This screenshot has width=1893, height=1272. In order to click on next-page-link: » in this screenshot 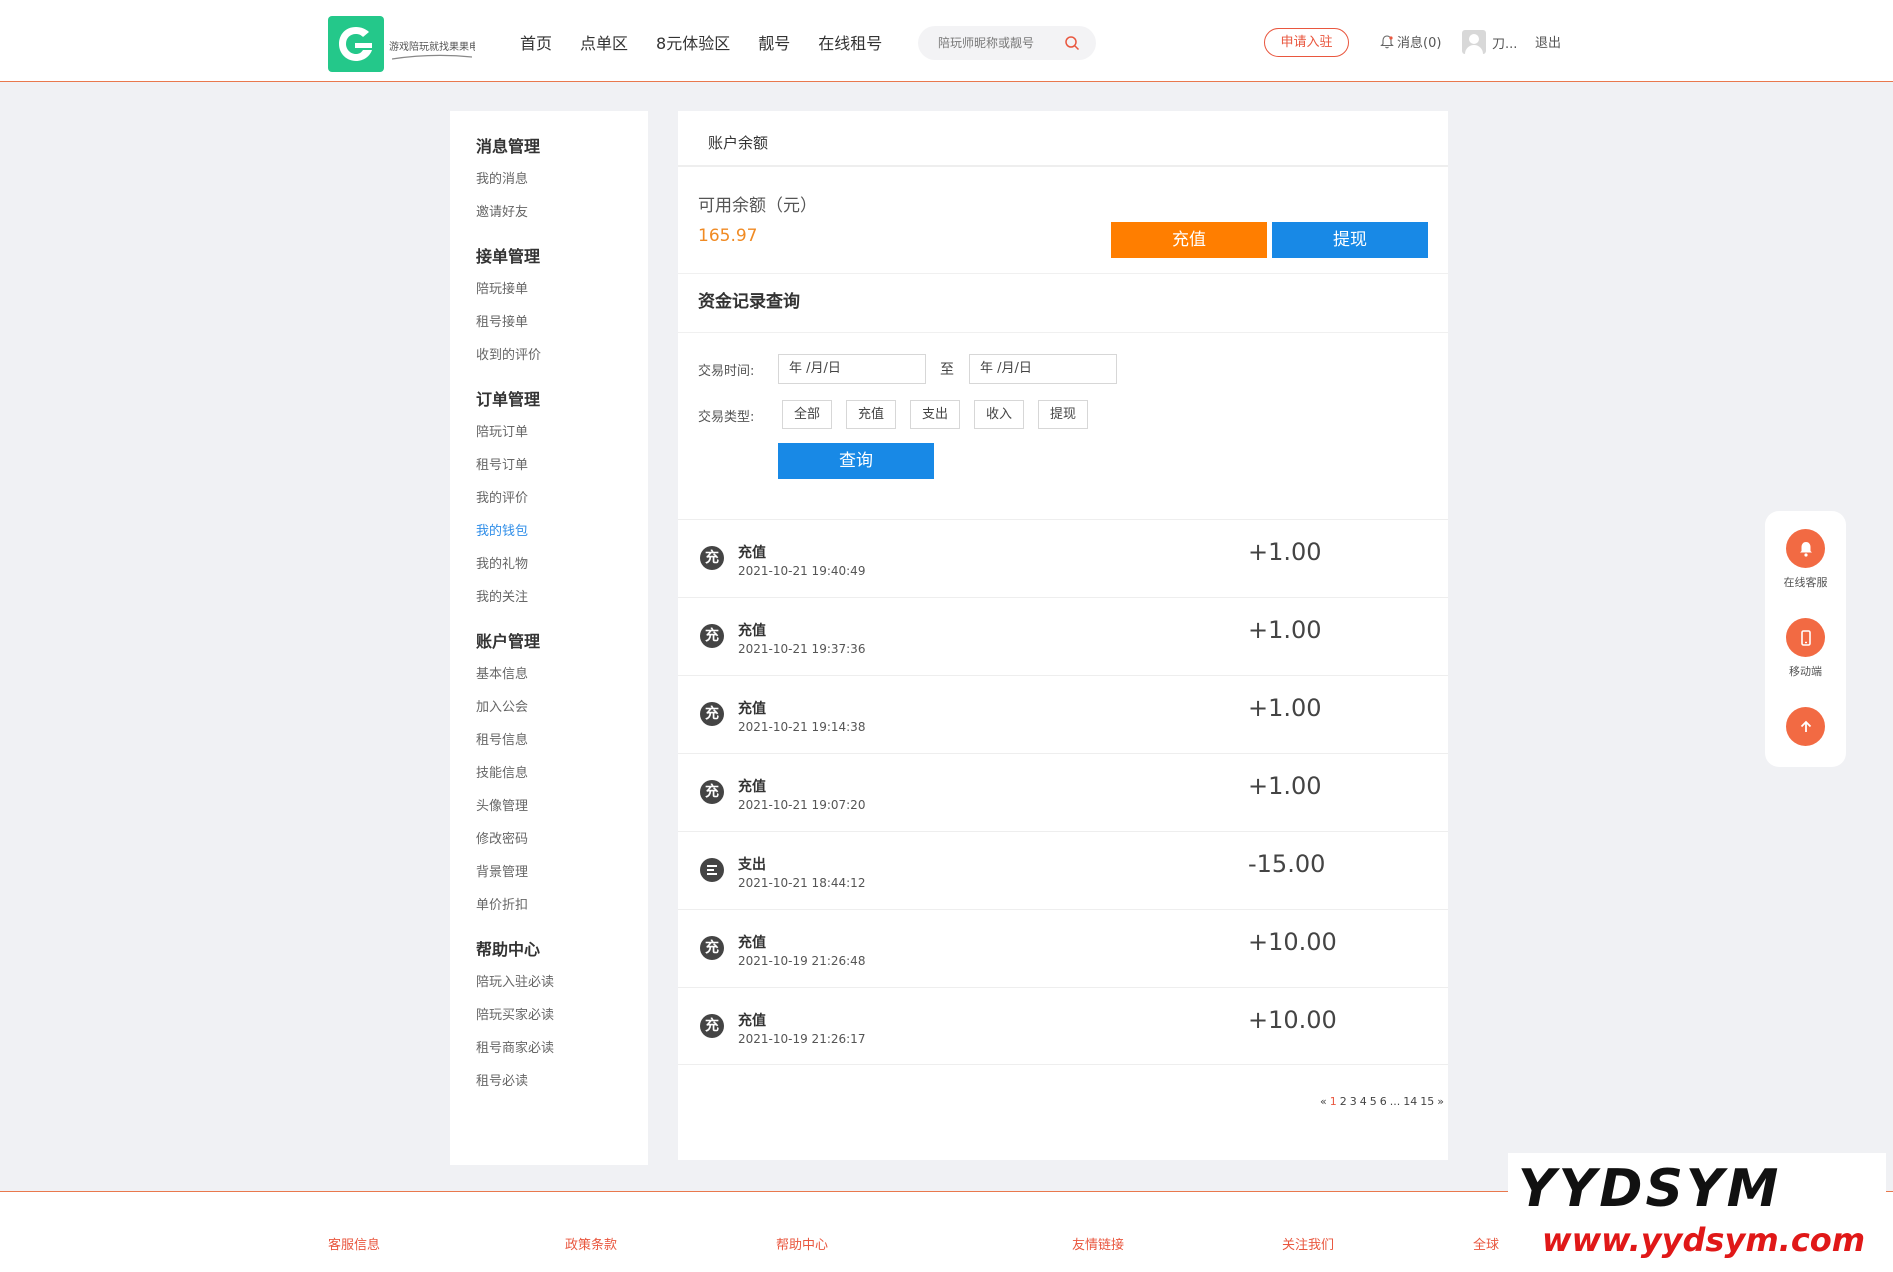, I will do `click(1440, 1101)`.